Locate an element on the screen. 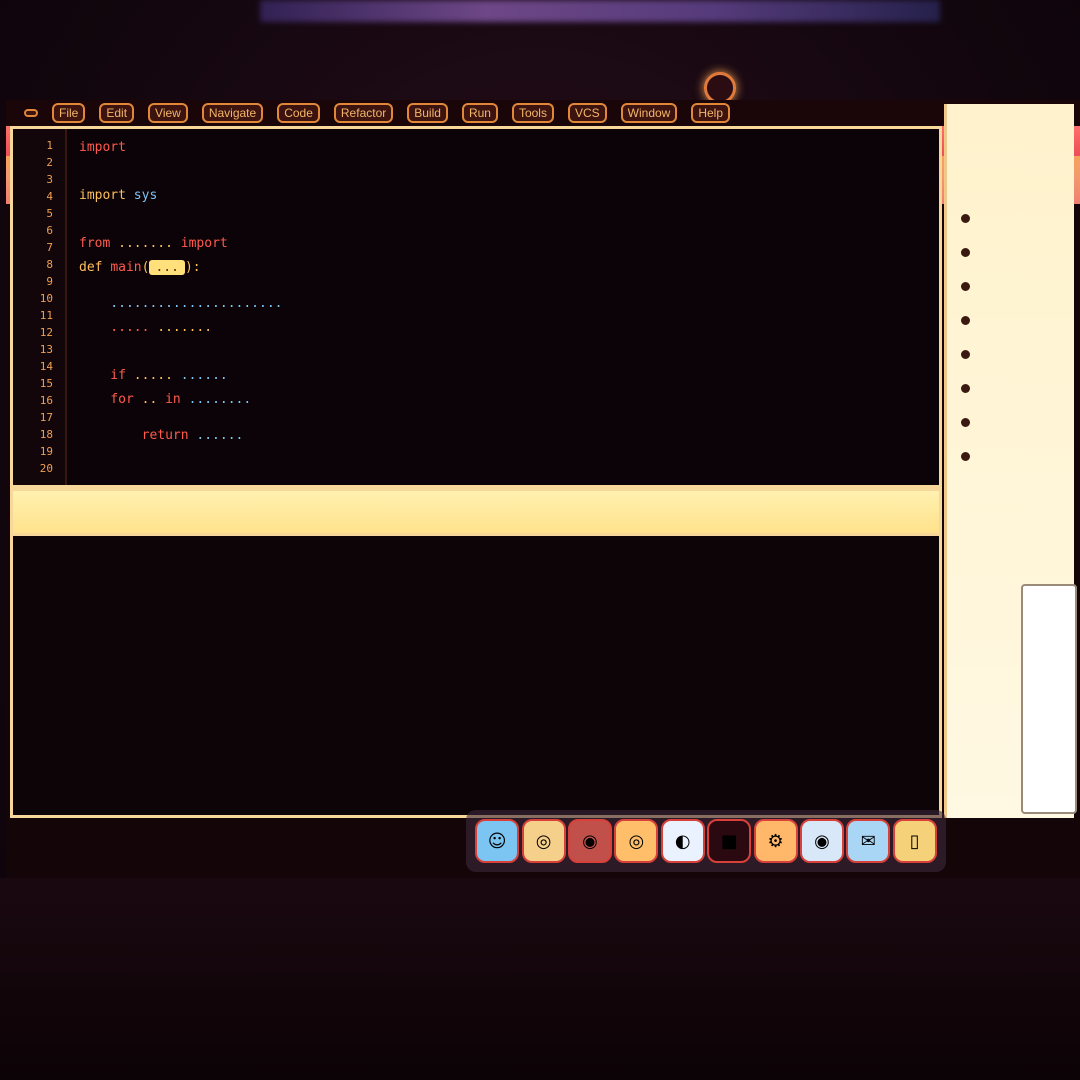  line-number: 3 is located at coordinates (49, 179).